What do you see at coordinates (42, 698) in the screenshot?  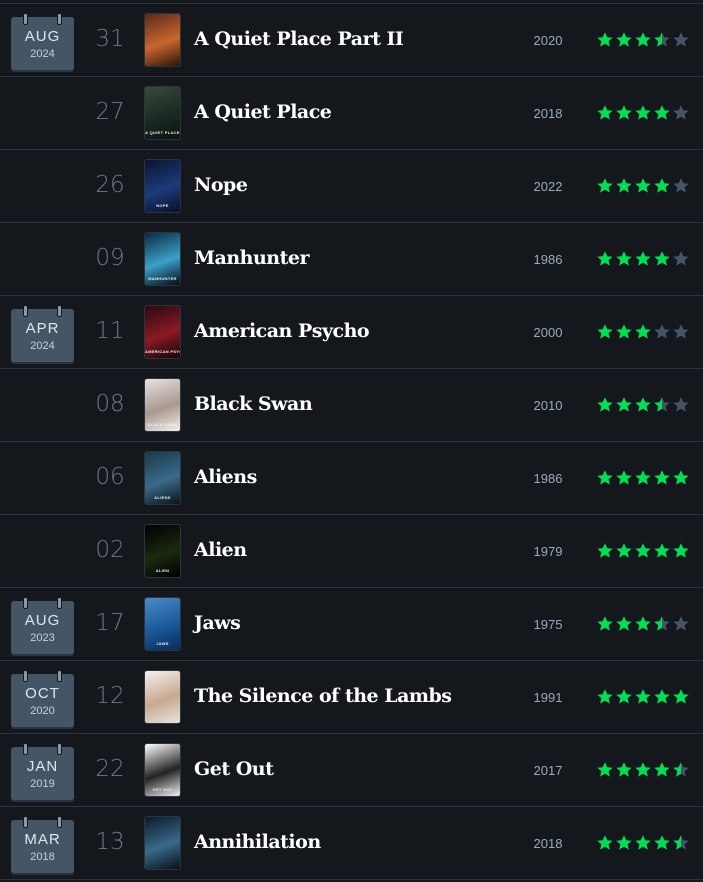 I see `calendar-date-badge: OCT 2020` at bounding box center [42, 698].